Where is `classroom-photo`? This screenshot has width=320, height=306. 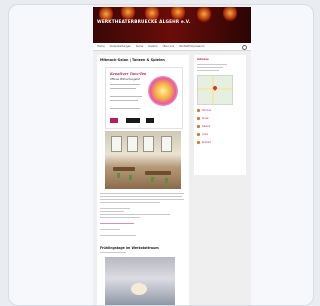
classroom-photo is located at coordinates (143, 160).